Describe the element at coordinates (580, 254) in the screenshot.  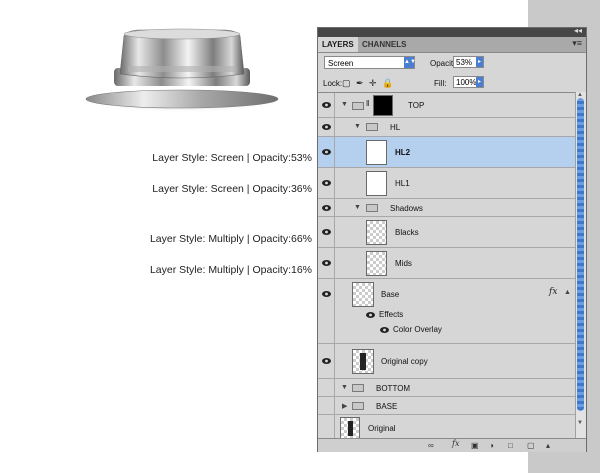
I see `scrollbar-thumb` at that location.